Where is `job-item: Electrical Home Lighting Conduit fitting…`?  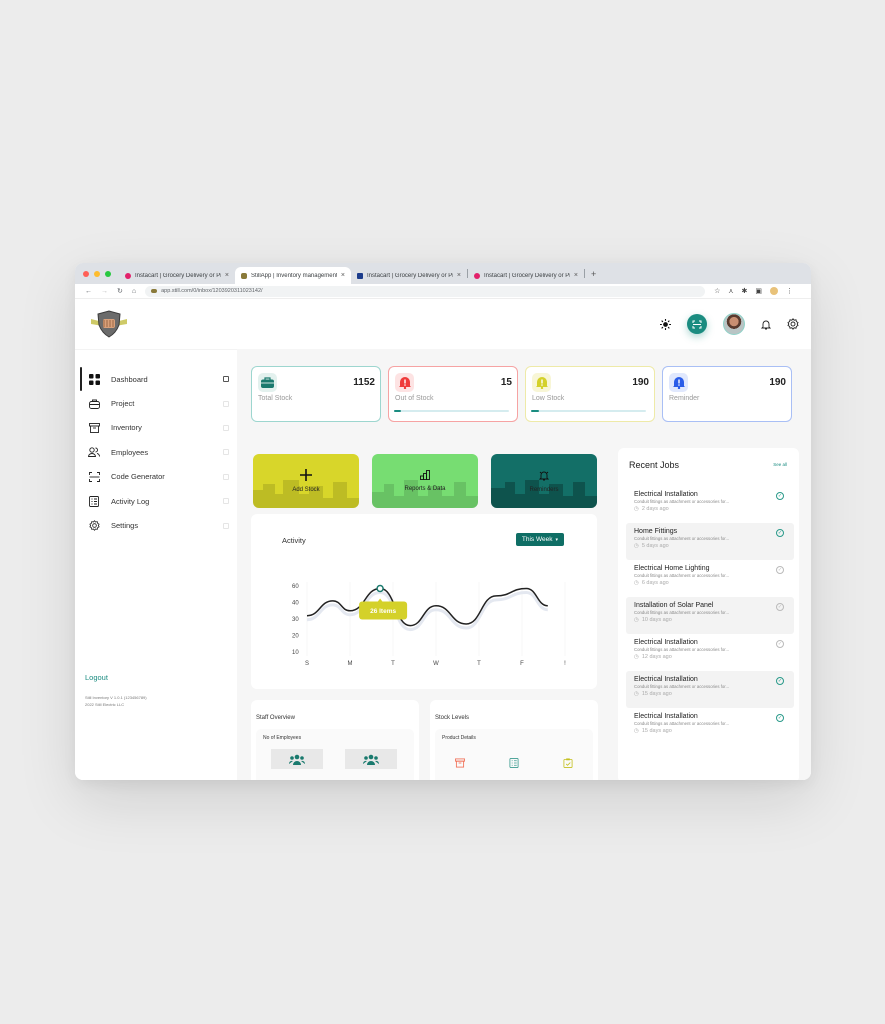 job-item: Electrical Home Lighting Conduit fitting… is located at coordinates (710, 578).